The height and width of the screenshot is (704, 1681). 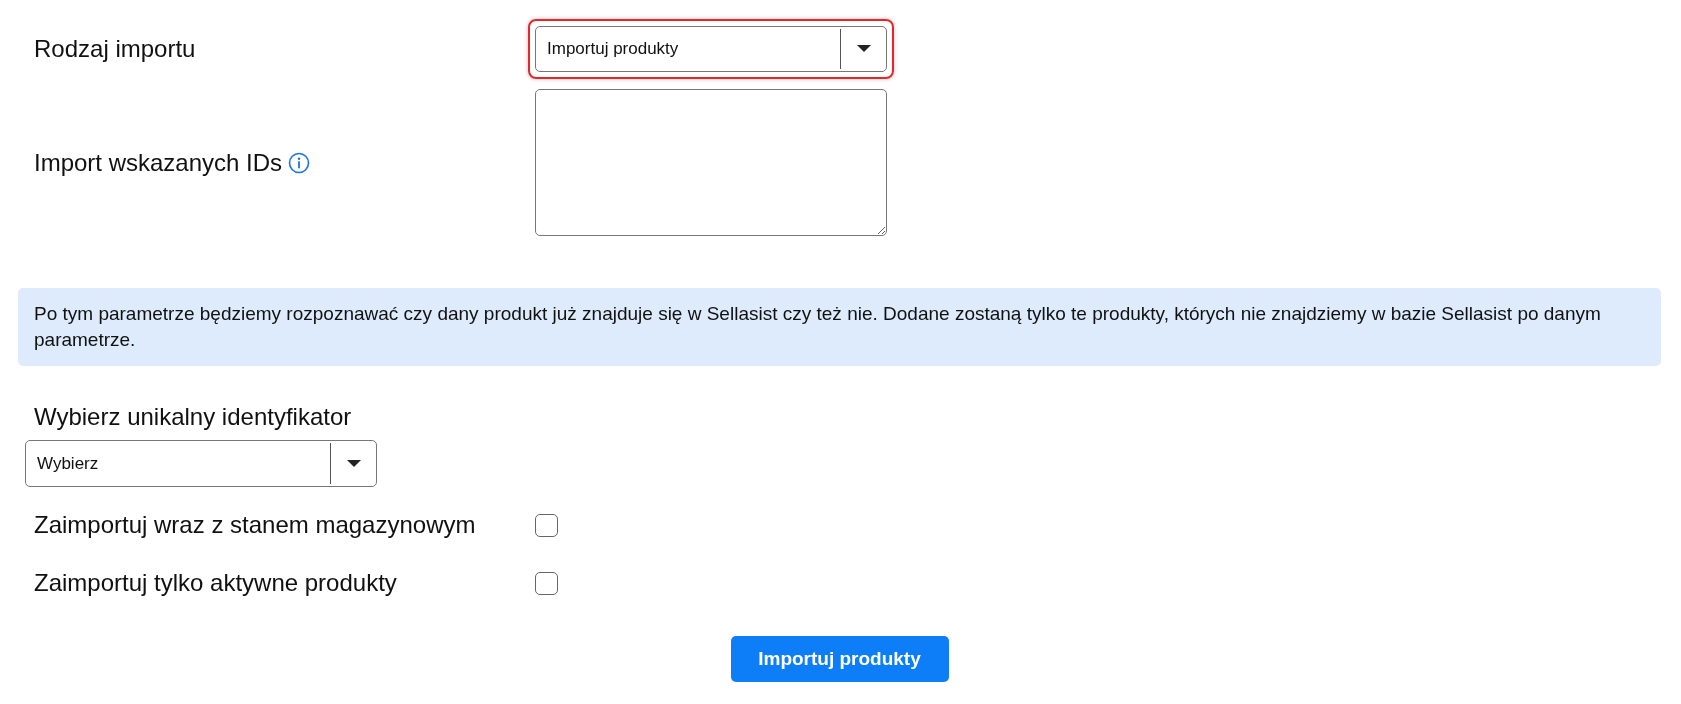 I want to click on dropdown: Importuj produkty, so click(x=711, y=49).